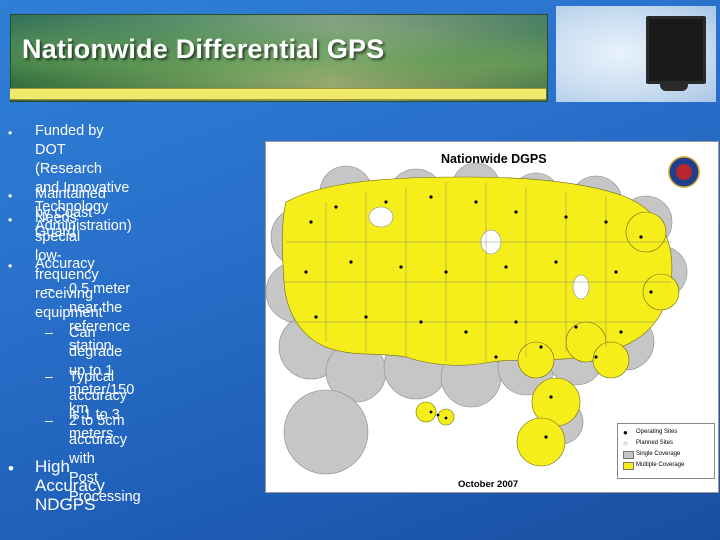 Image resolution: width=720 pixels, height=540 pixels. I want to click on map-date: October 2007, so click(488, 484).